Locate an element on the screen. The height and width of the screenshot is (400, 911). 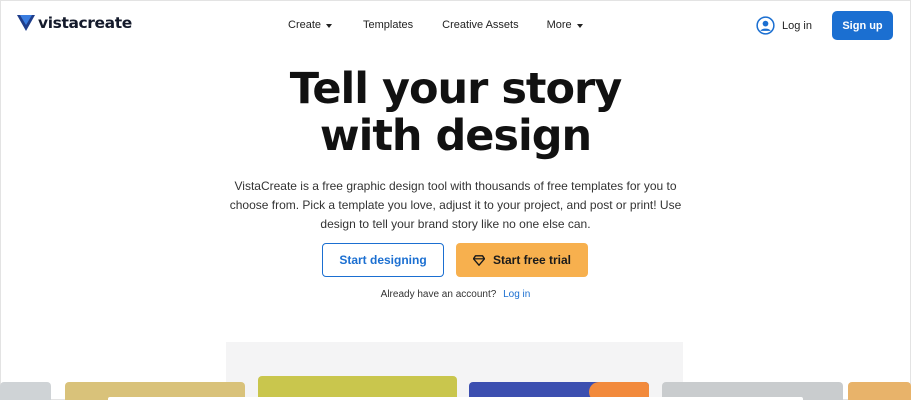
nav-creative-assets: Creative Assets is located at coordinates (480, 25).